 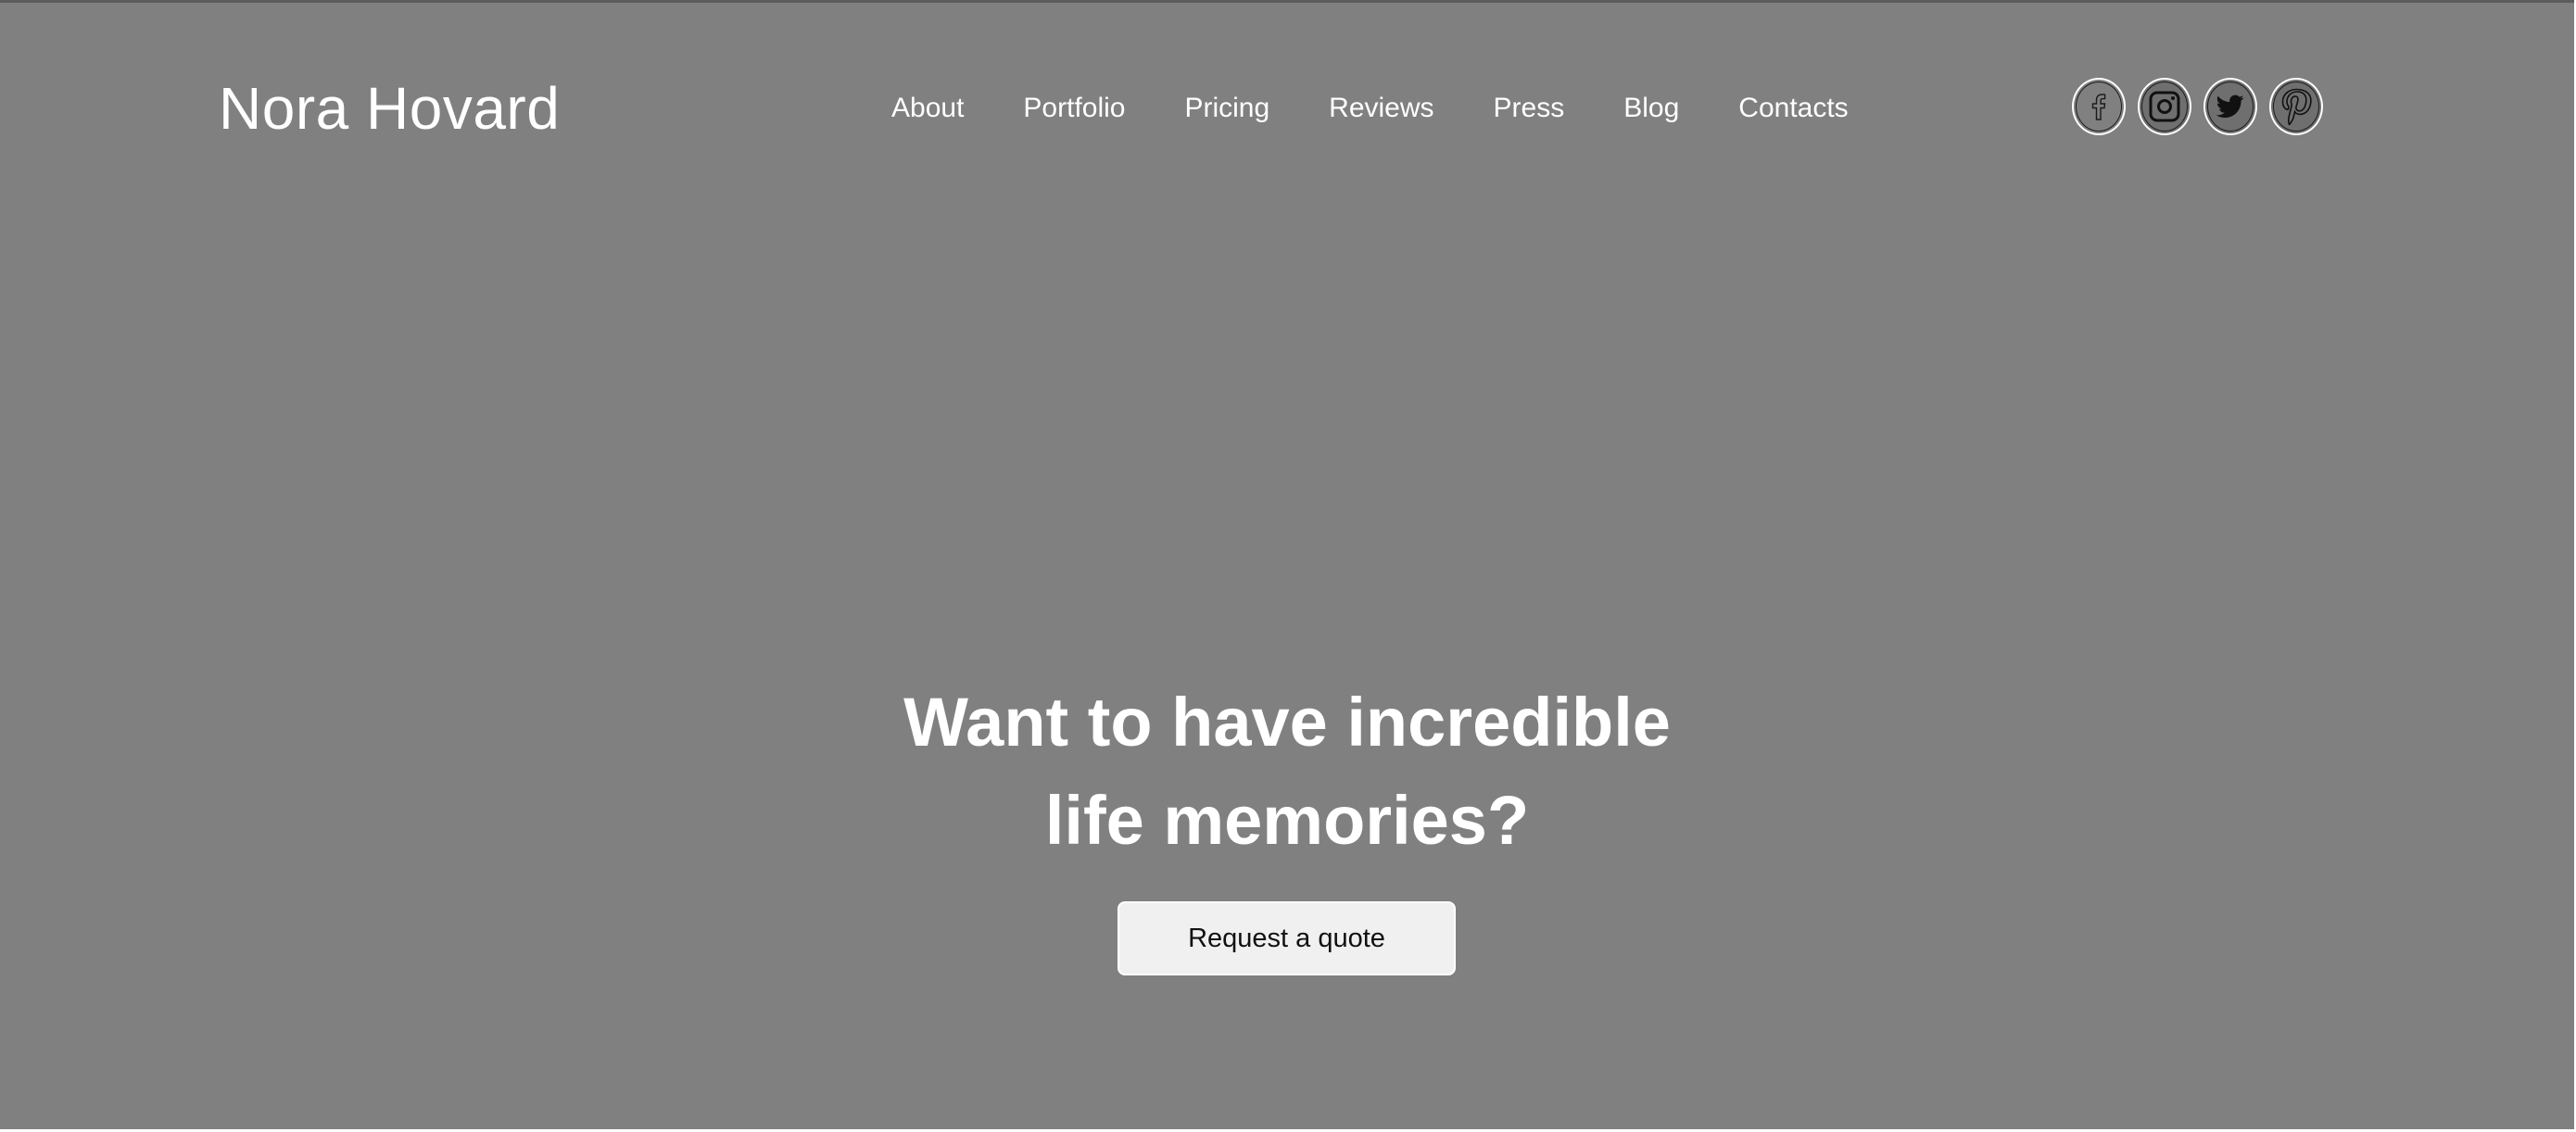 What do you see at coordinates (2197, 106) in the screenshot?
I see `social-links` at bounding box center [2197, 106].